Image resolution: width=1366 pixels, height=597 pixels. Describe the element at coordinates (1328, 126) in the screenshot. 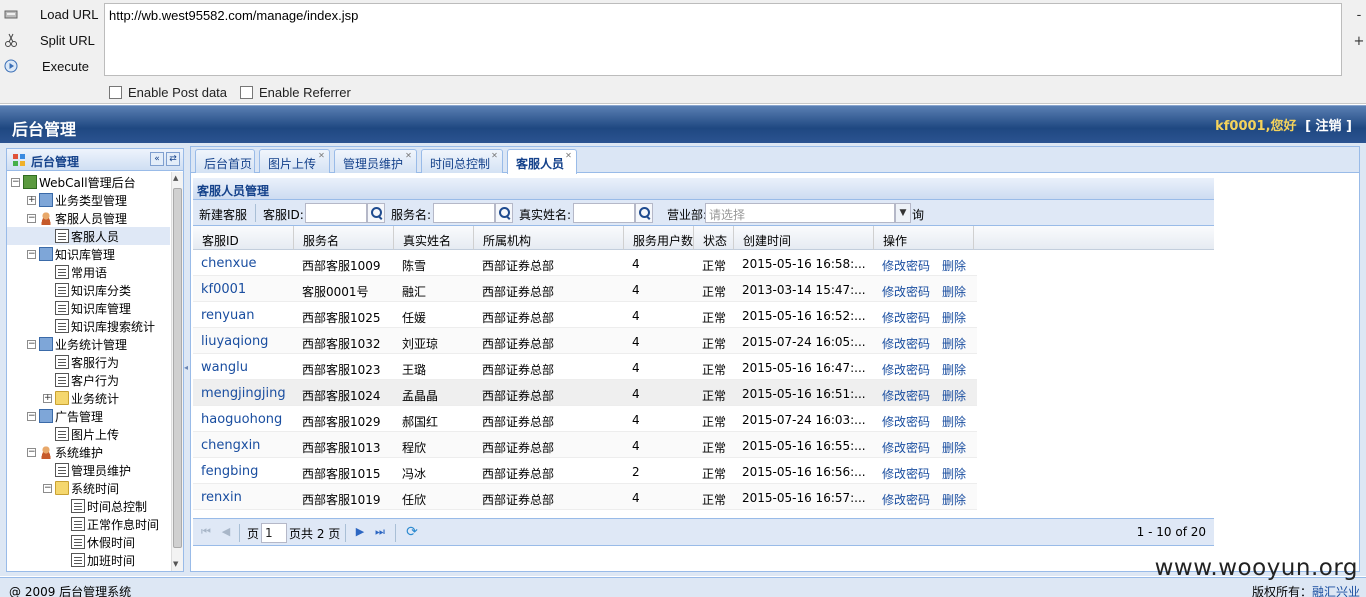

I see `logout-link: [ 注销 ]` at that location.